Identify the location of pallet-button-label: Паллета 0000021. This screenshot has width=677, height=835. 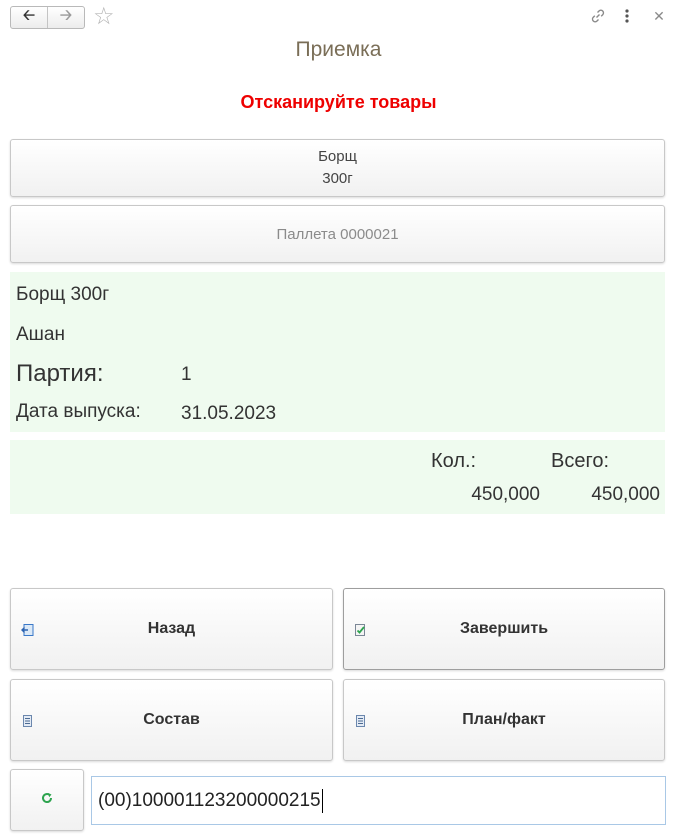
(337, 234).